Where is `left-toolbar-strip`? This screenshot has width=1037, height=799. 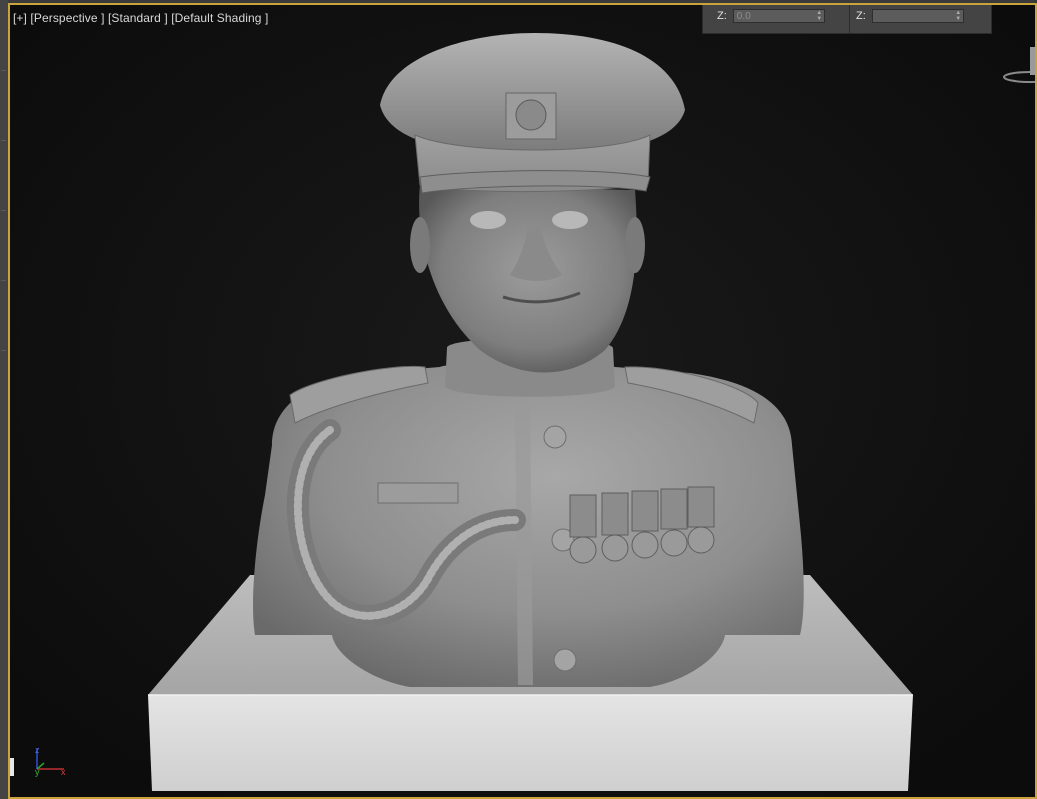
left-toolbar-strip is located at coordinates (4, 399).